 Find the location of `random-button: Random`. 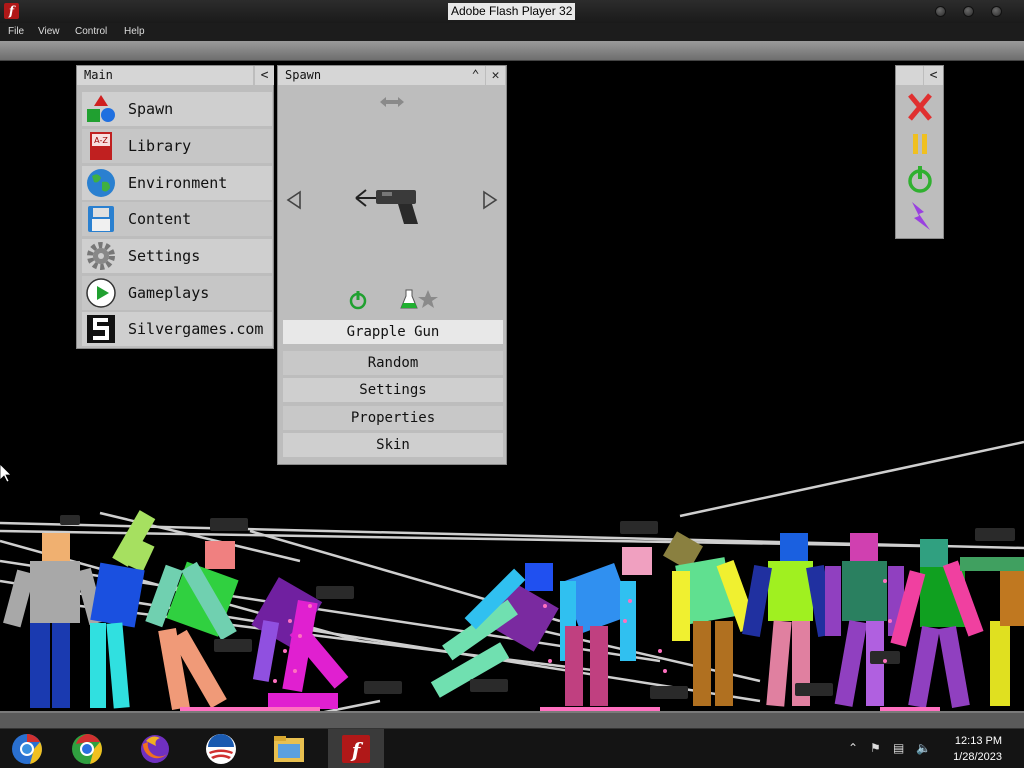

random-button: Random is located at coordinates (393, 363).